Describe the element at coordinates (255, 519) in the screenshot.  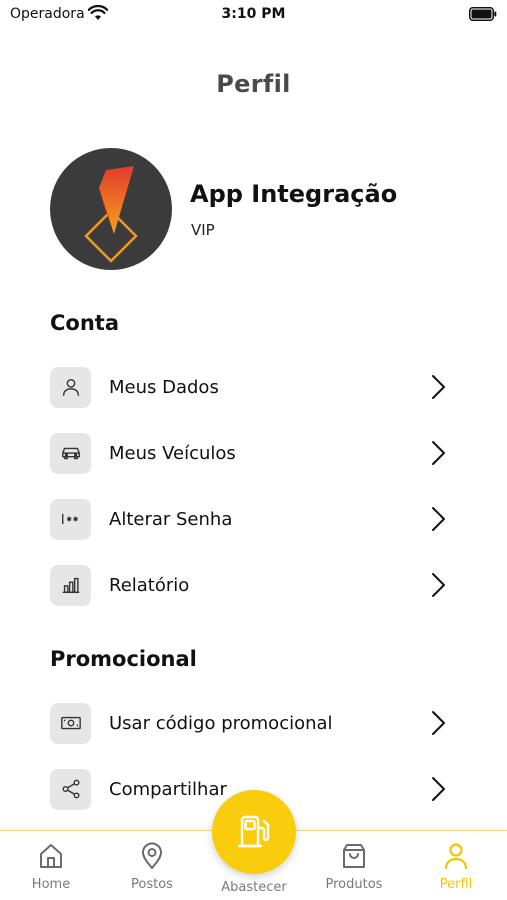
I see `menu-item-alterar-senha: Alterar Senha` at that location.